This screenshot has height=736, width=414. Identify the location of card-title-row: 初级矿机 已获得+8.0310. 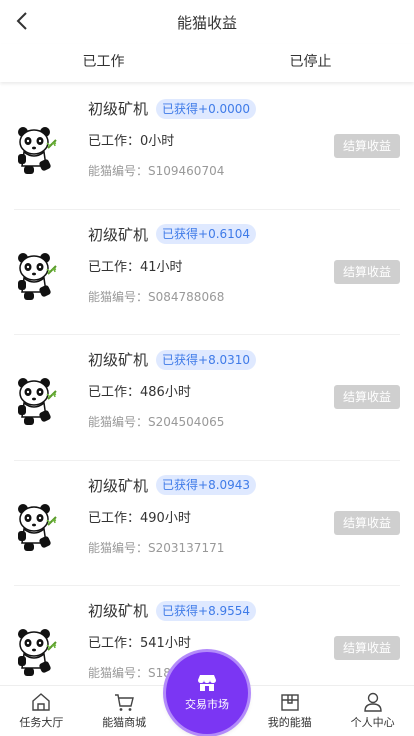
(172, 359).